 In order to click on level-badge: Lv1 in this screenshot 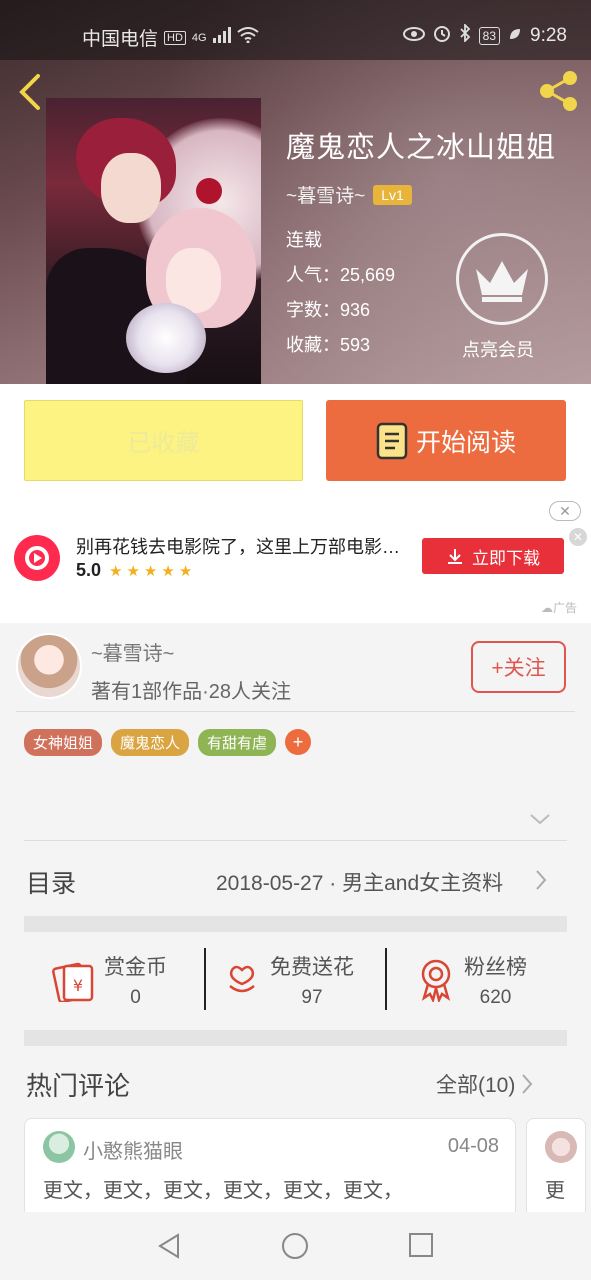, I will do `click(392, 194)`.